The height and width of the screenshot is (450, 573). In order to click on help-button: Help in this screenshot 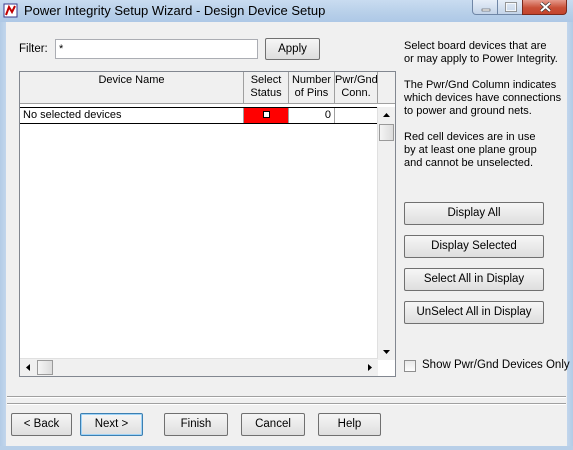, I will do `click(349, 424)`.